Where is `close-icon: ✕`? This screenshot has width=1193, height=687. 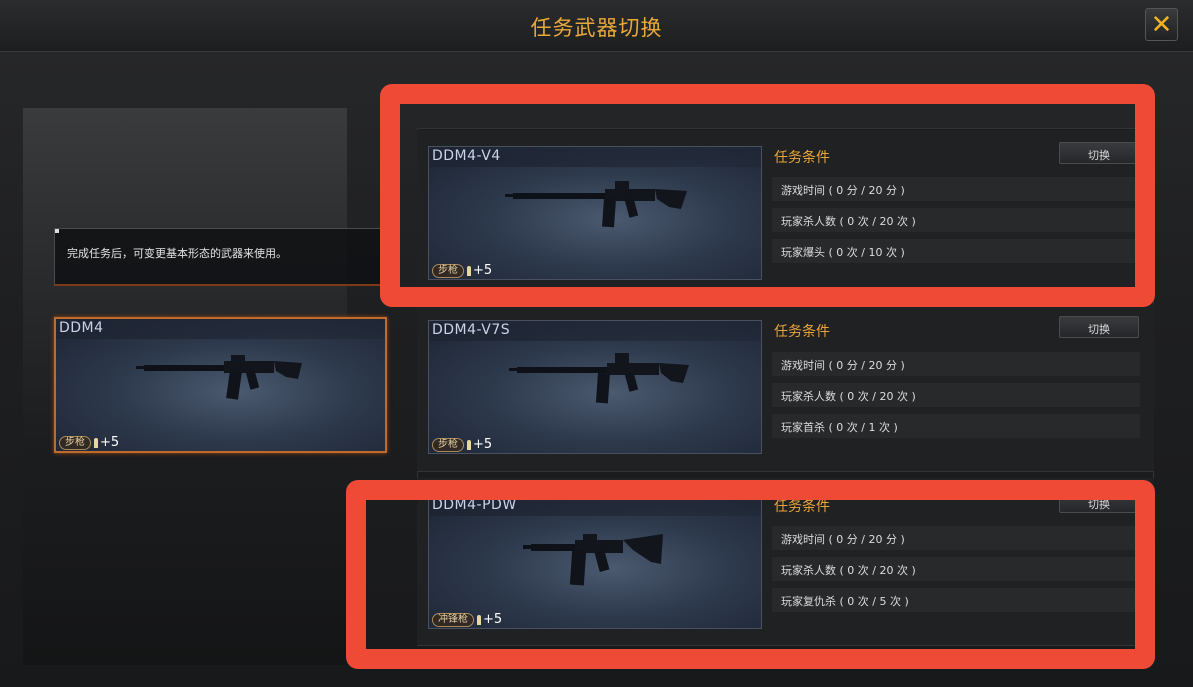
close-icon: ✕ is located at coordinates (1161, 25).